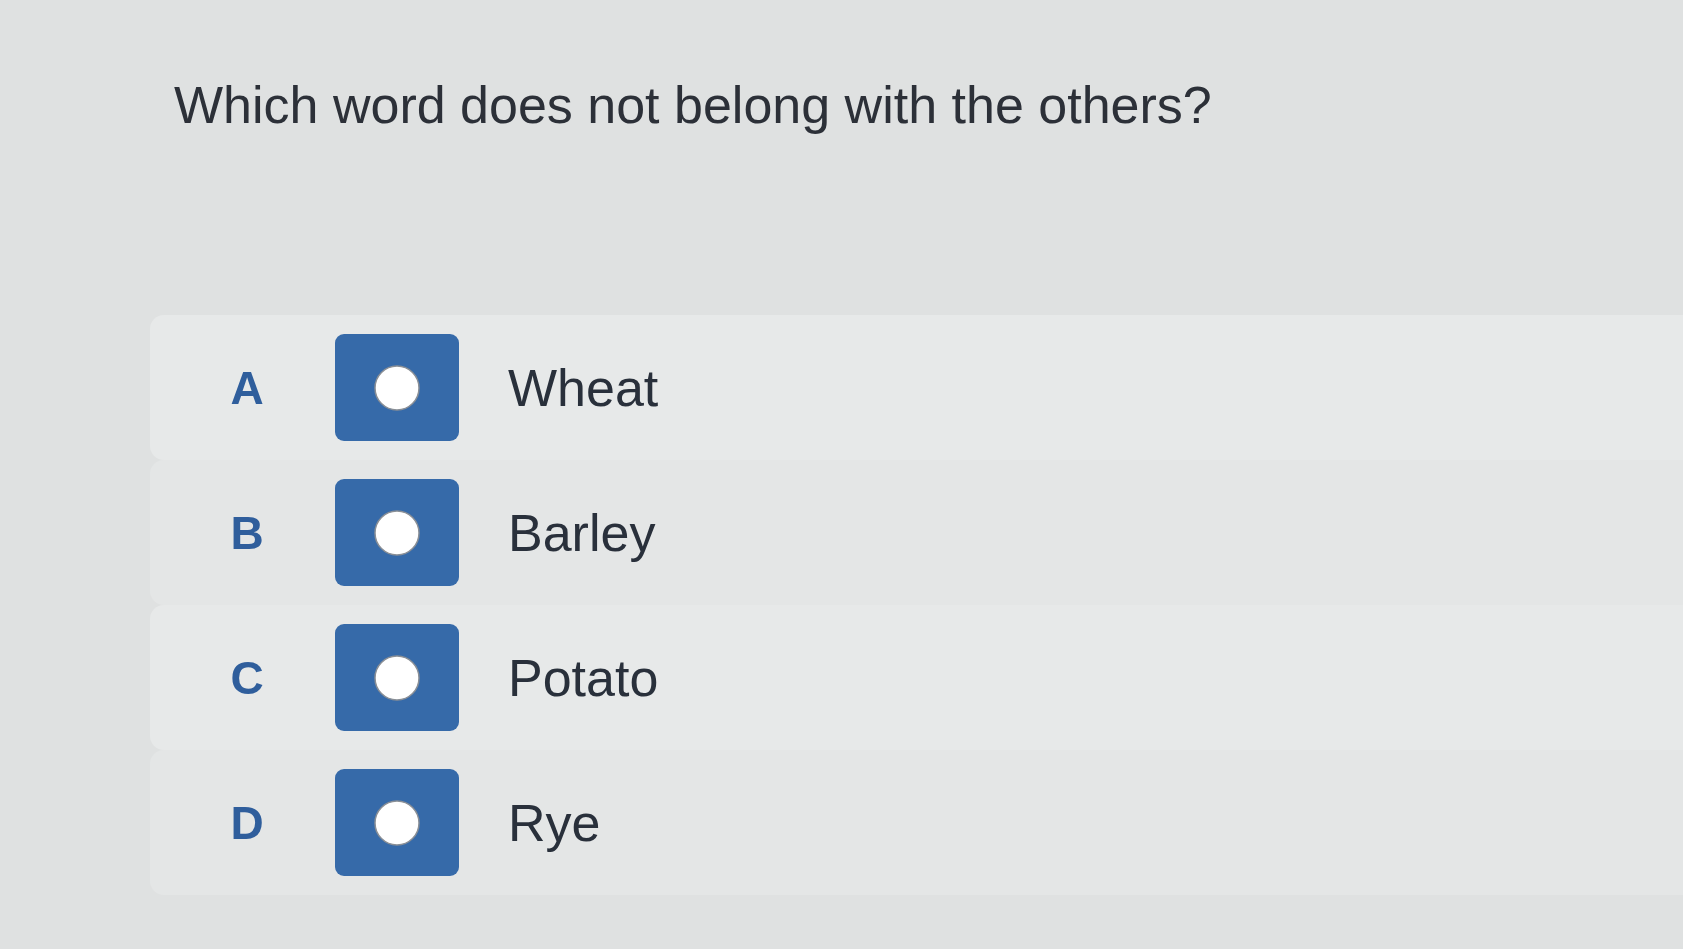  Describe the element at coordinates (583, 678) in the screenshot. I see `option-label: Potato` at that location.